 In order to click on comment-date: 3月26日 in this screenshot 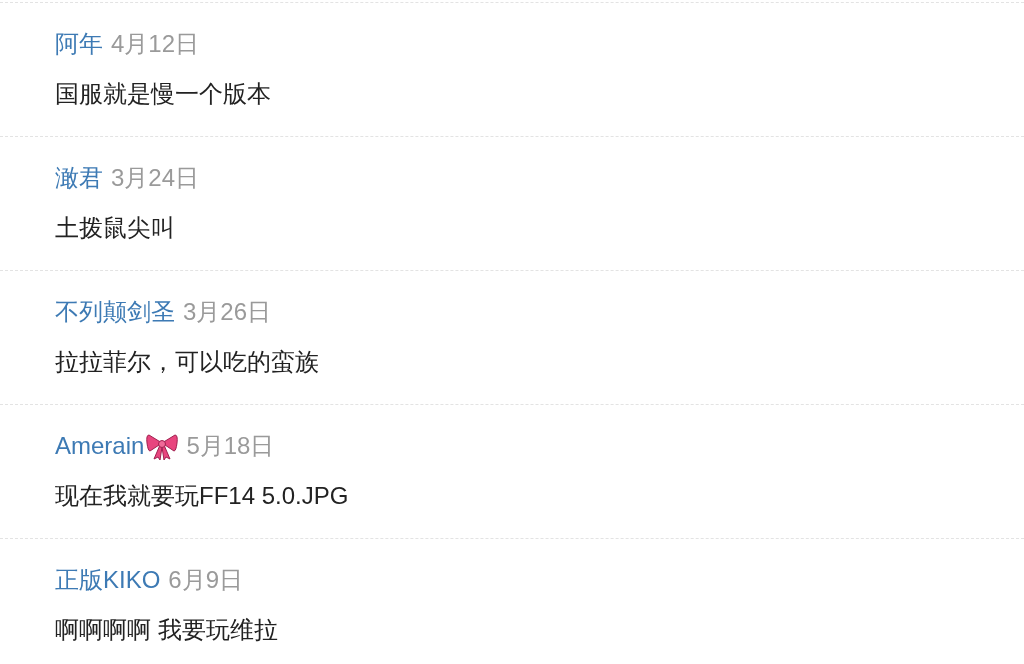, I will do `click(227, 312)`.